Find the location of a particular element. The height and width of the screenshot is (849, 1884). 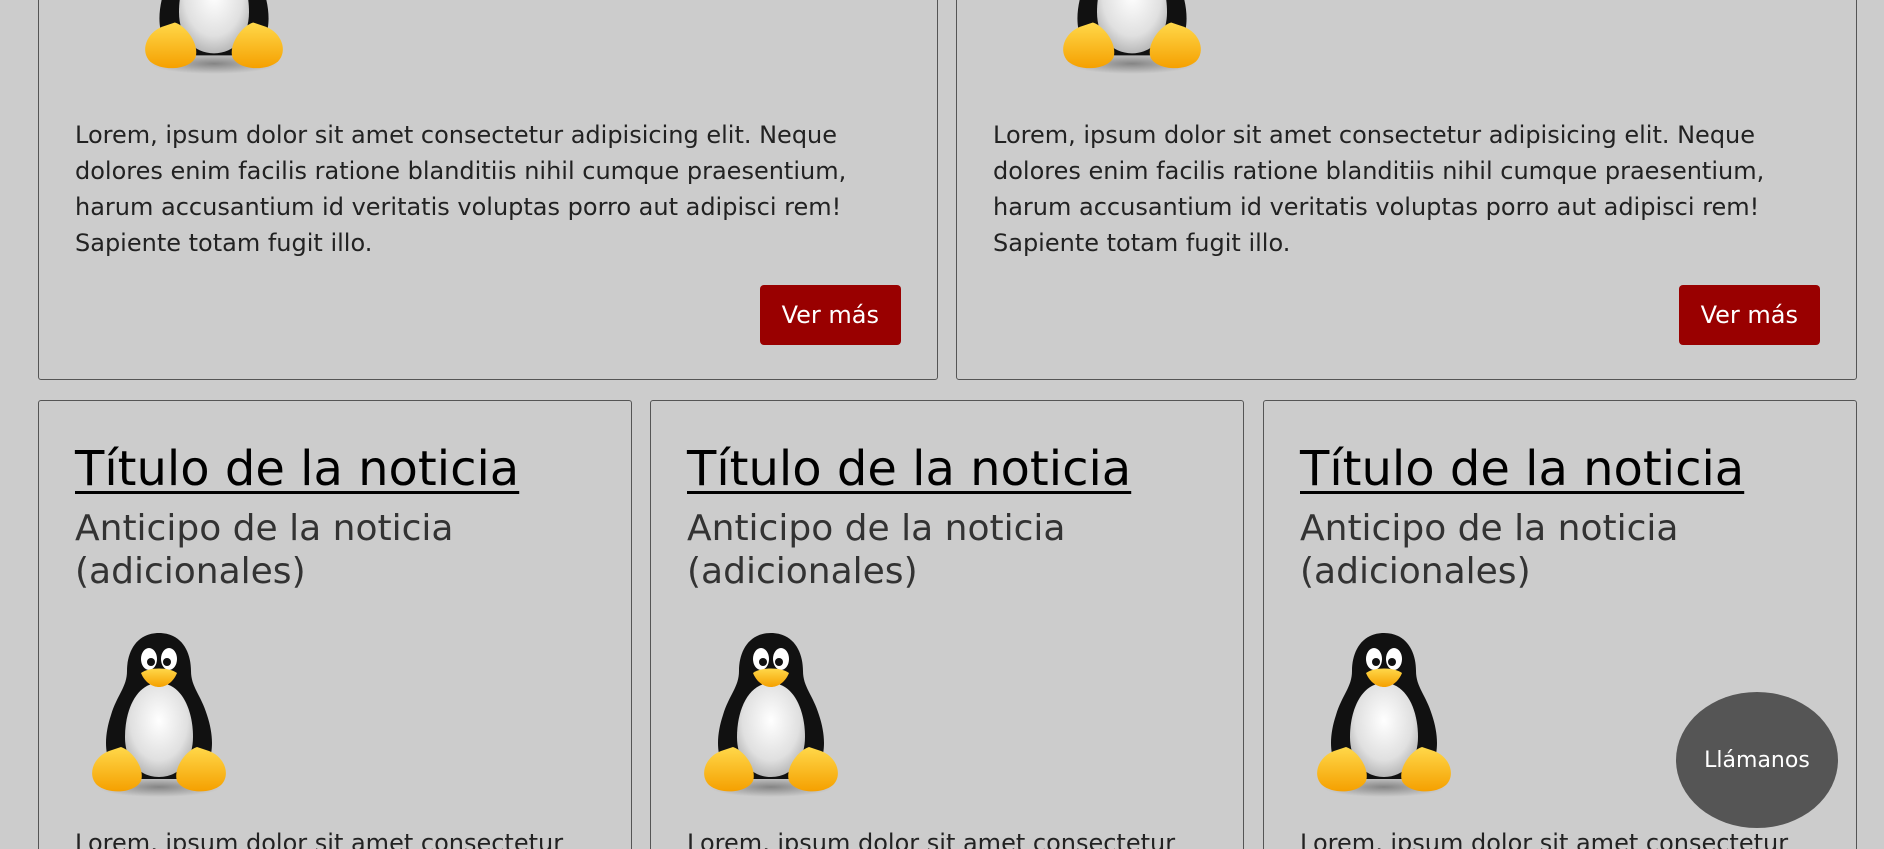

call-us-button: Llámanos is located at coordinates (1757, 760).